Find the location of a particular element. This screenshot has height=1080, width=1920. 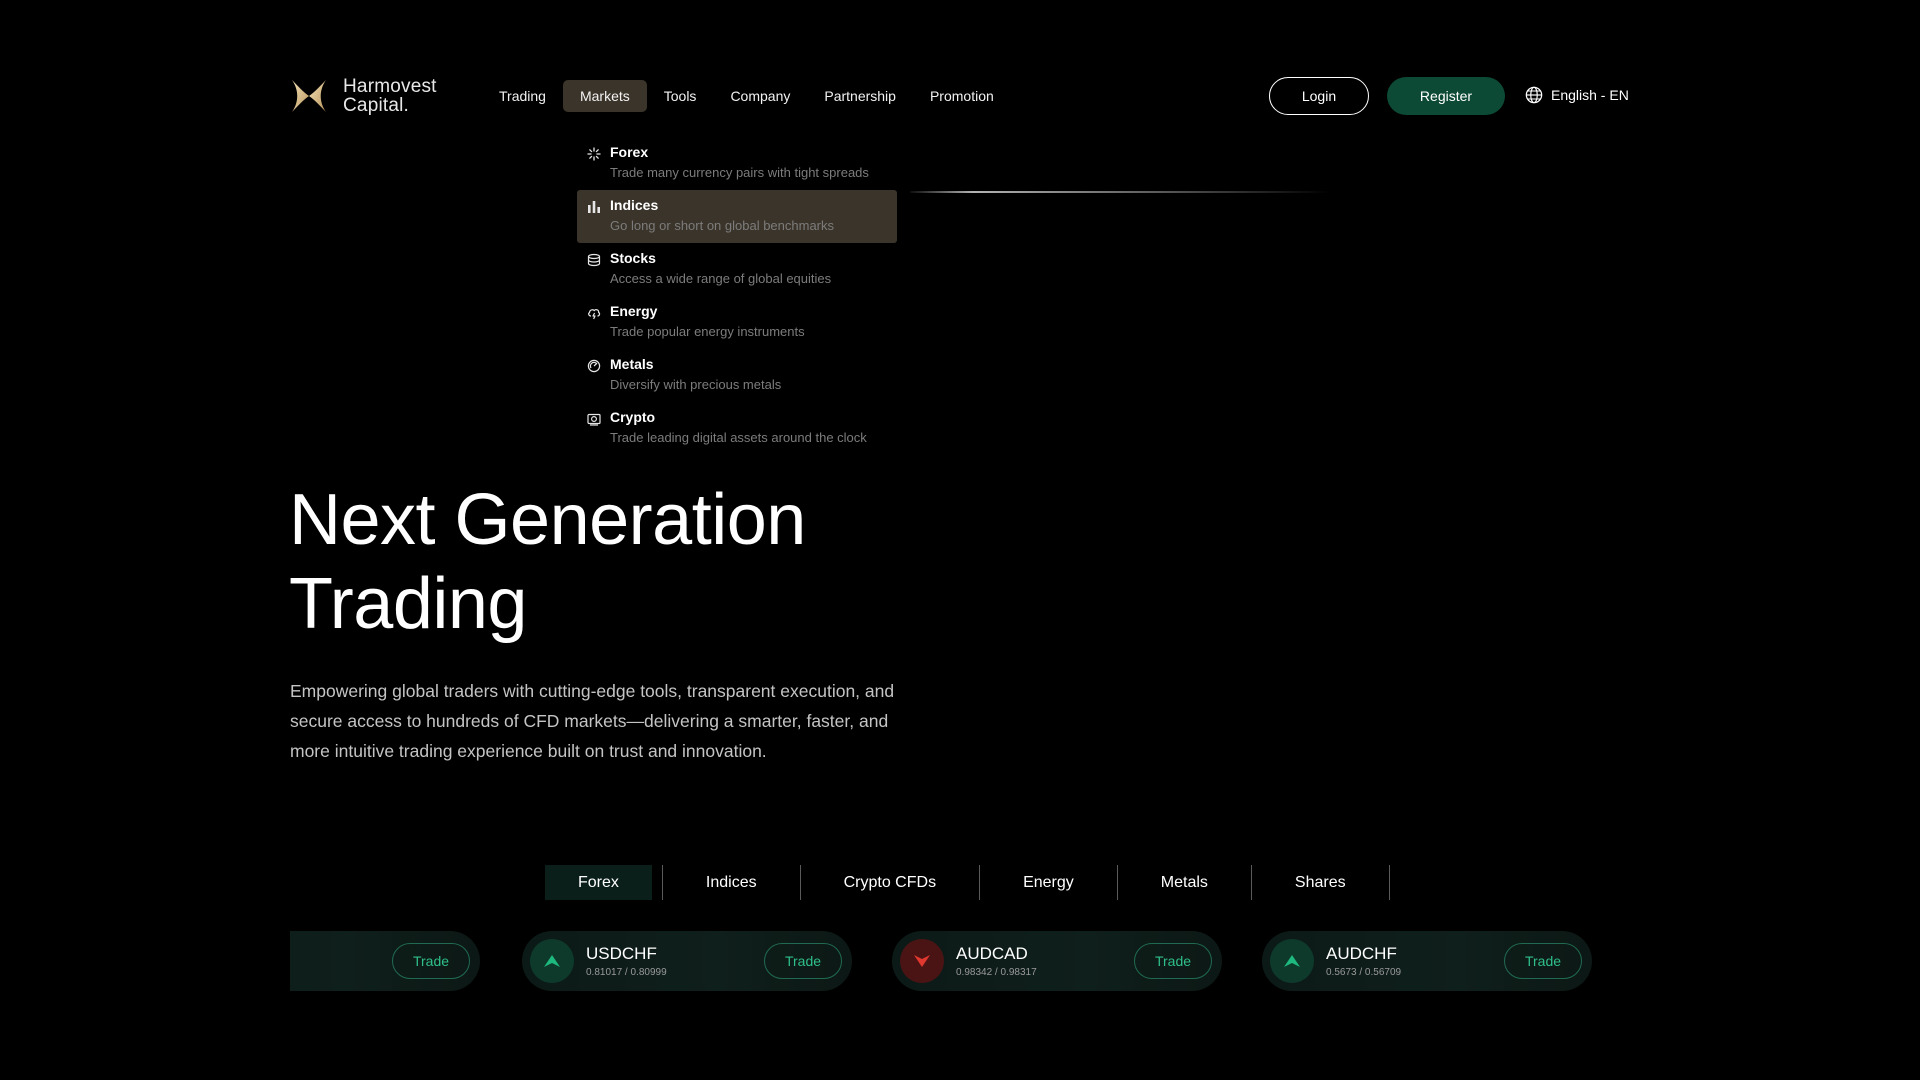

nav-item-promotion: Promotion is located at coordinates (962, 96).